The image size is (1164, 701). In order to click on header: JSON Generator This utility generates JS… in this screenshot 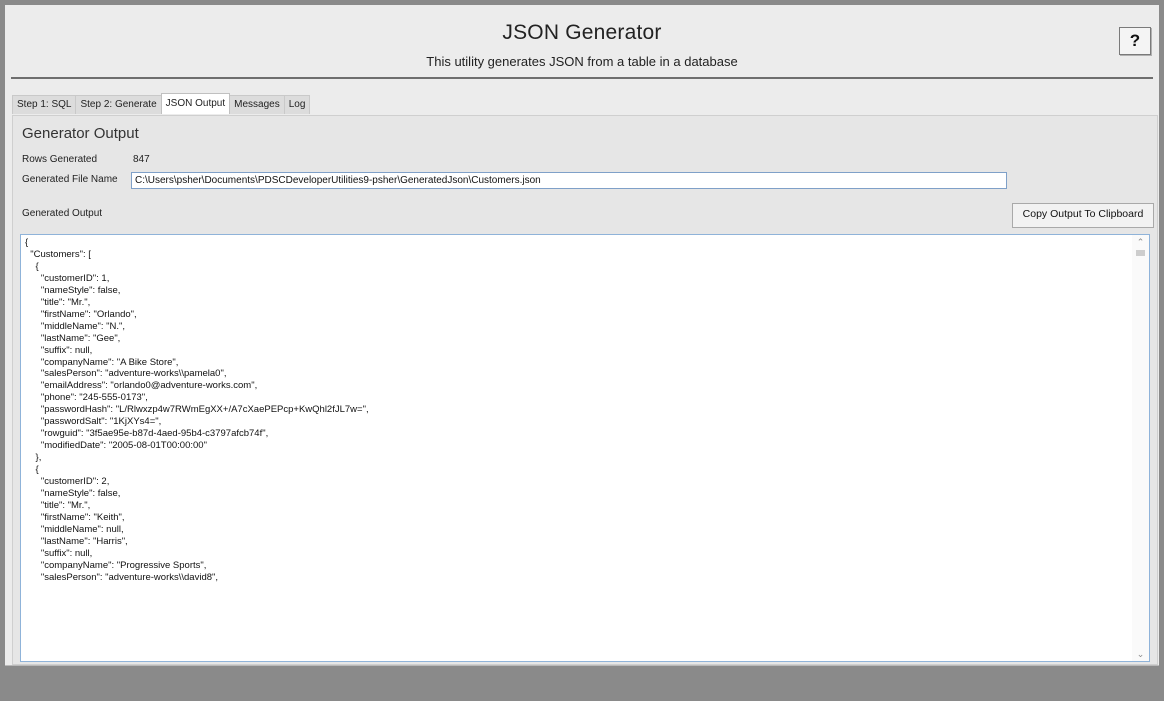, I will do `click(582, 41)`.